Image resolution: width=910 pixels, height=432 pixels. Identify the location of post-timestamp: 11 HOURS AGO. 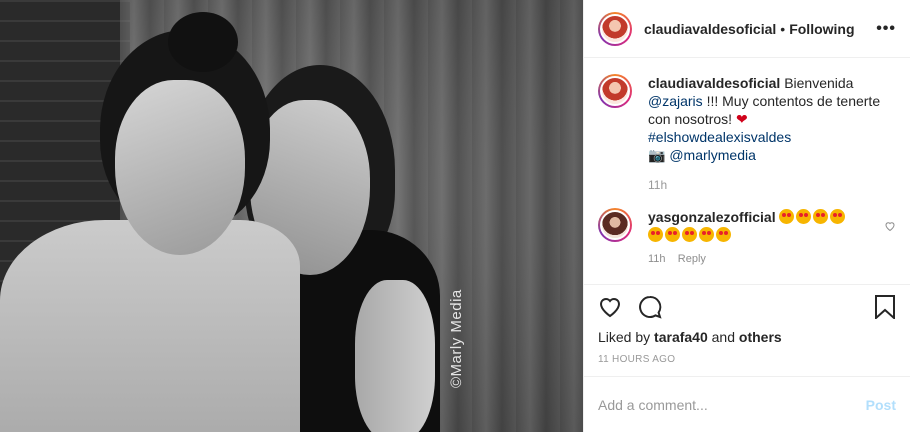
(747, 359).